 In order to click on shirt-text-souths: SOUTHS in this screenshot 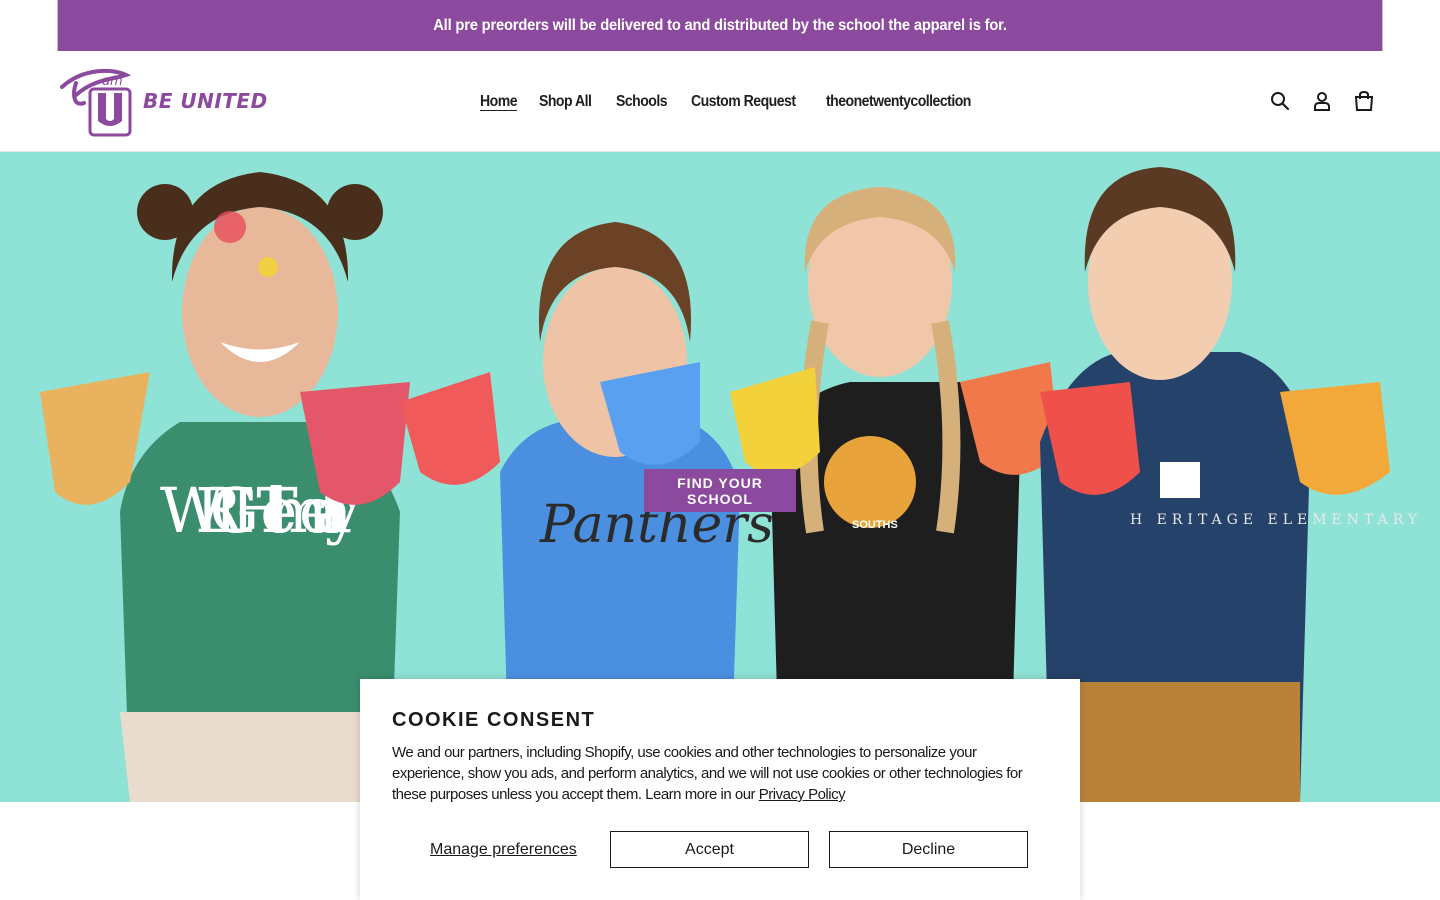, I will do `click(875, 525)`.